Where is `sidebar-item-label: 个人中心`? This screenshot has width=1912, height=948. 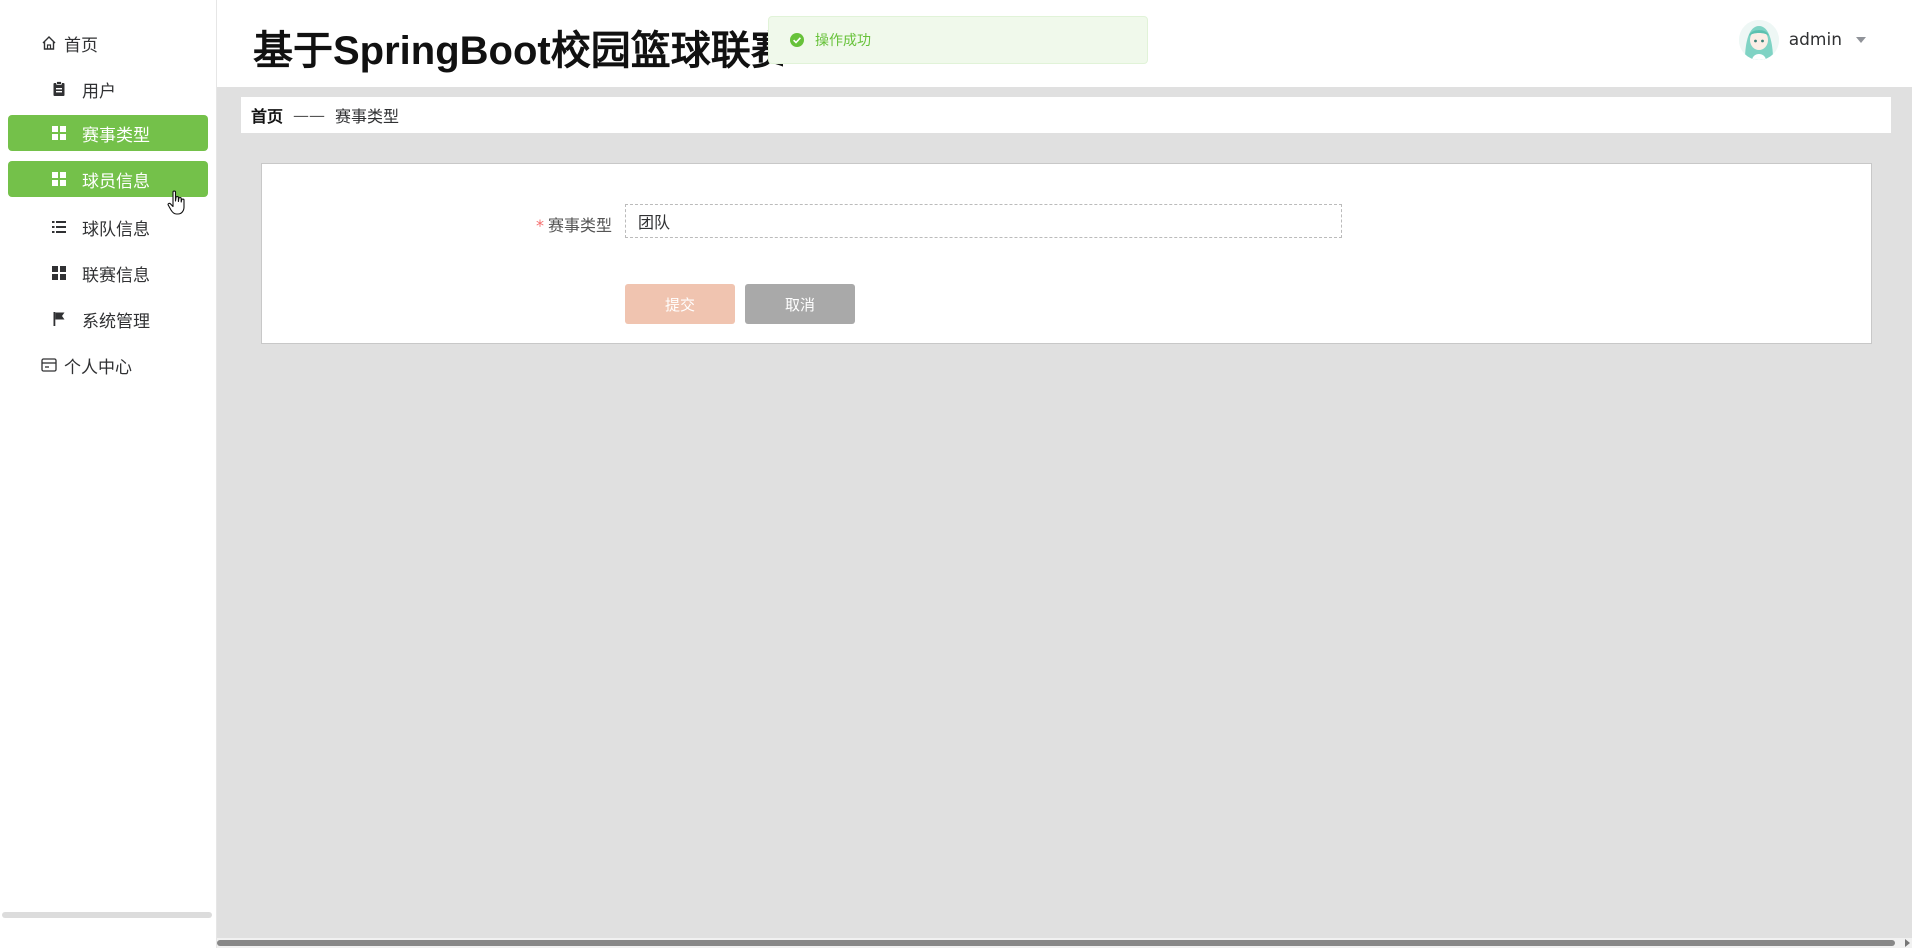
sidebar-item-label: 个人中心 is located at coordinates (98, 367).